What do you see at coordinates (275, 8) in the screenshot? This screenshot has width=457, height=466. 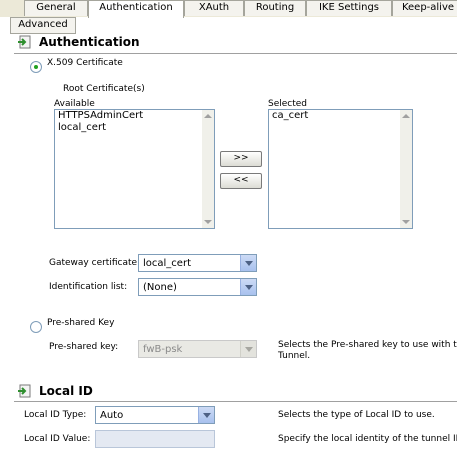 I see `tab-routing: Routing` at bounding box center [275, 8].